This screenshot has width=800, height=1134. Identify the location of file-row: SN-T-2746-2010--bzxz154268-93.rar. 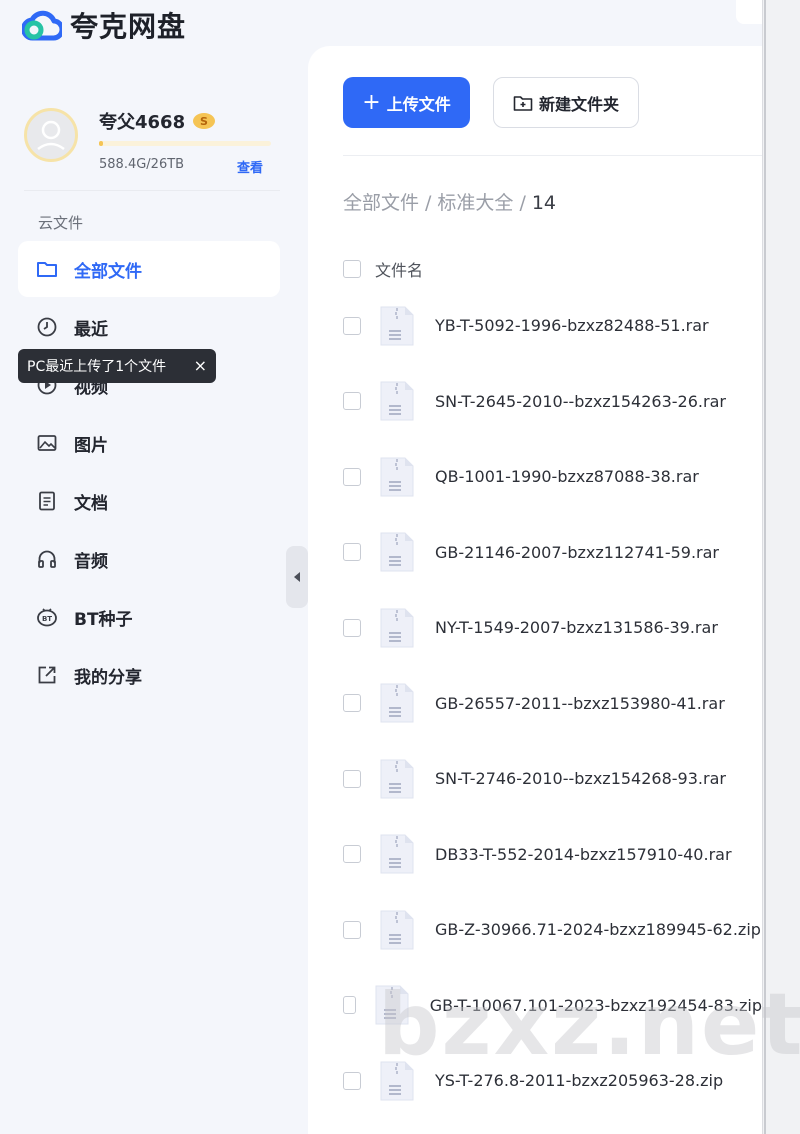
(552, 779).